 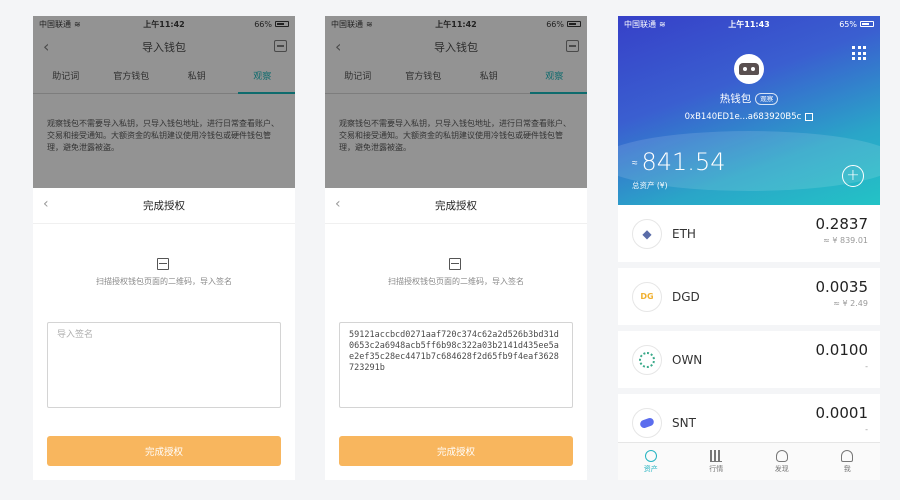 I want to click on token-fiat: ≈ ¥ 839.01, so click(x=845, y=240).